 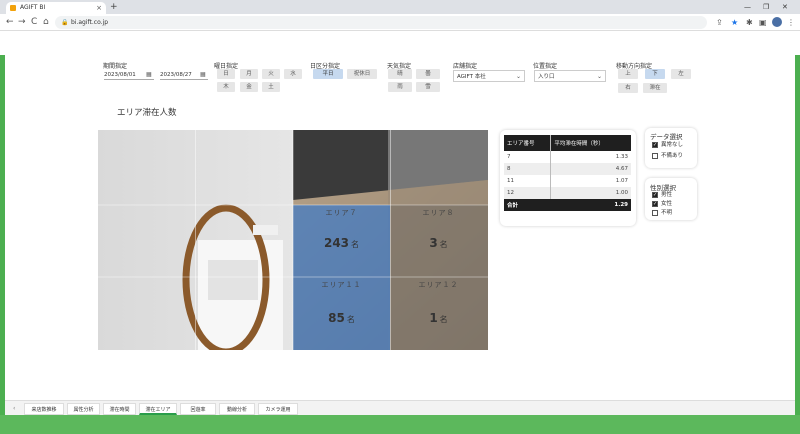 What do you see at coordinates (766, 7) in the screenshot?
I see `restore-icon: ❐` at bounding box center [766, 7].